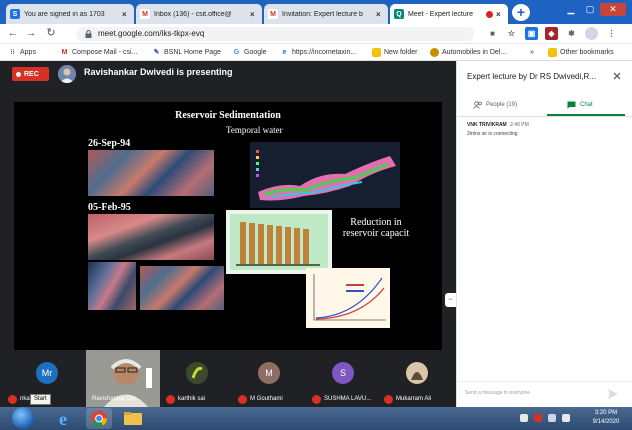 Image resolution: width=632 pixels, height=430 pixels. What do you see at coordinates (414, 399) in the screenshot?
I see `participant-name: Mukarram Ali` at bounding box center [414, 399].